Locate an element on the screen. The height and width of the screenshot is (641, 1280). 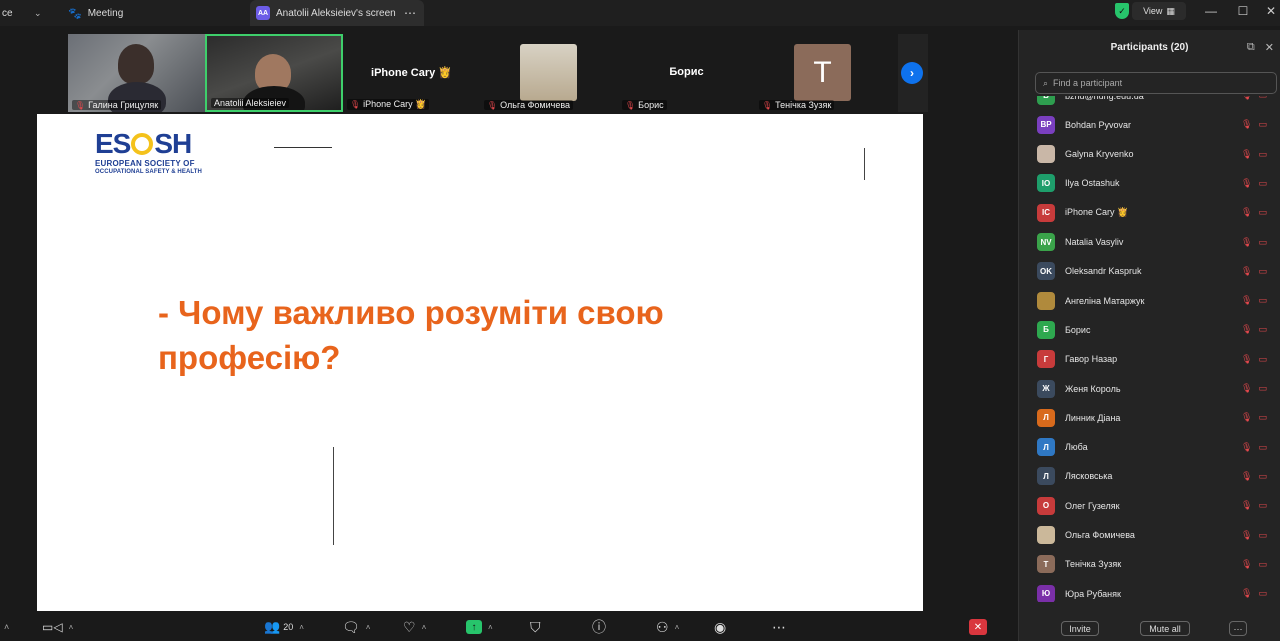
chat-icon: 🗨 is located at coordinates (351, 626).